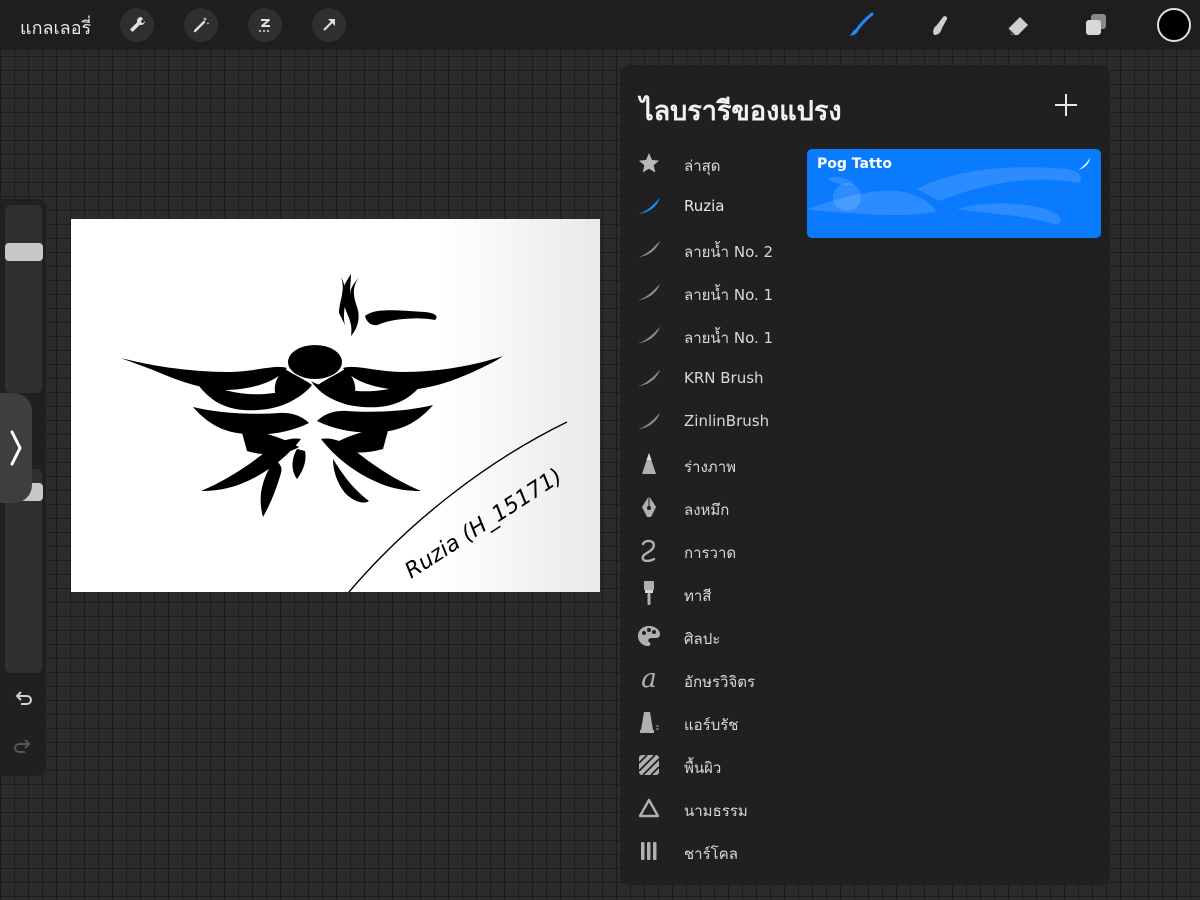 The height and width of the screenshot is (900, 1200). Describe the element at coordinates (741, 111) in the screenshot. I see `panel-title: ไลบรารีของแปรง` at that location.